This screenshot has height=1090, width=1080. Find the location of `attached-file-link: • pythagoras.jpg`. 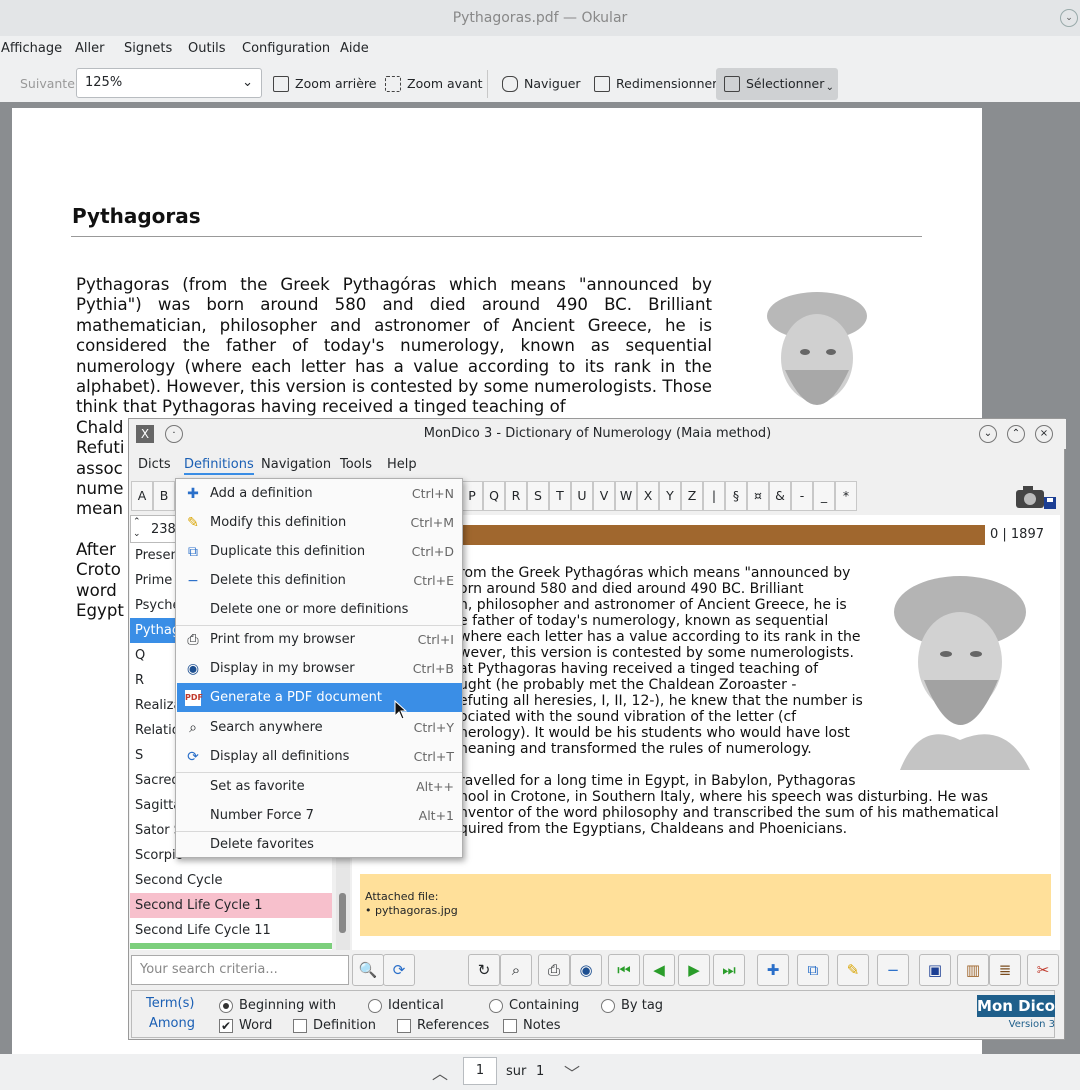

attached-file-link: • pythagoras.jpg is located at coordinates (705, 911).